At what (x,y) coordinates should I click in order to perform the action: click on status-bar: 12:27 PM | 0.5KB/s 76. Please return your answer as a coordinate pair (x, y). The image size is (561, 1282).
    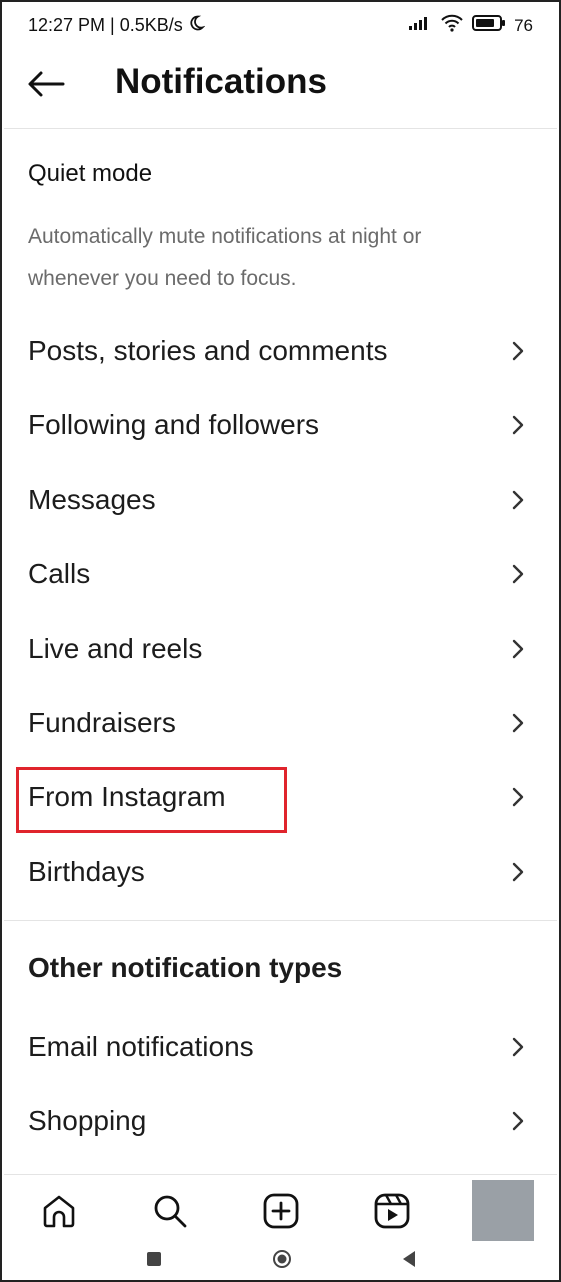
    Looking at the image, I should click on (280, 25).